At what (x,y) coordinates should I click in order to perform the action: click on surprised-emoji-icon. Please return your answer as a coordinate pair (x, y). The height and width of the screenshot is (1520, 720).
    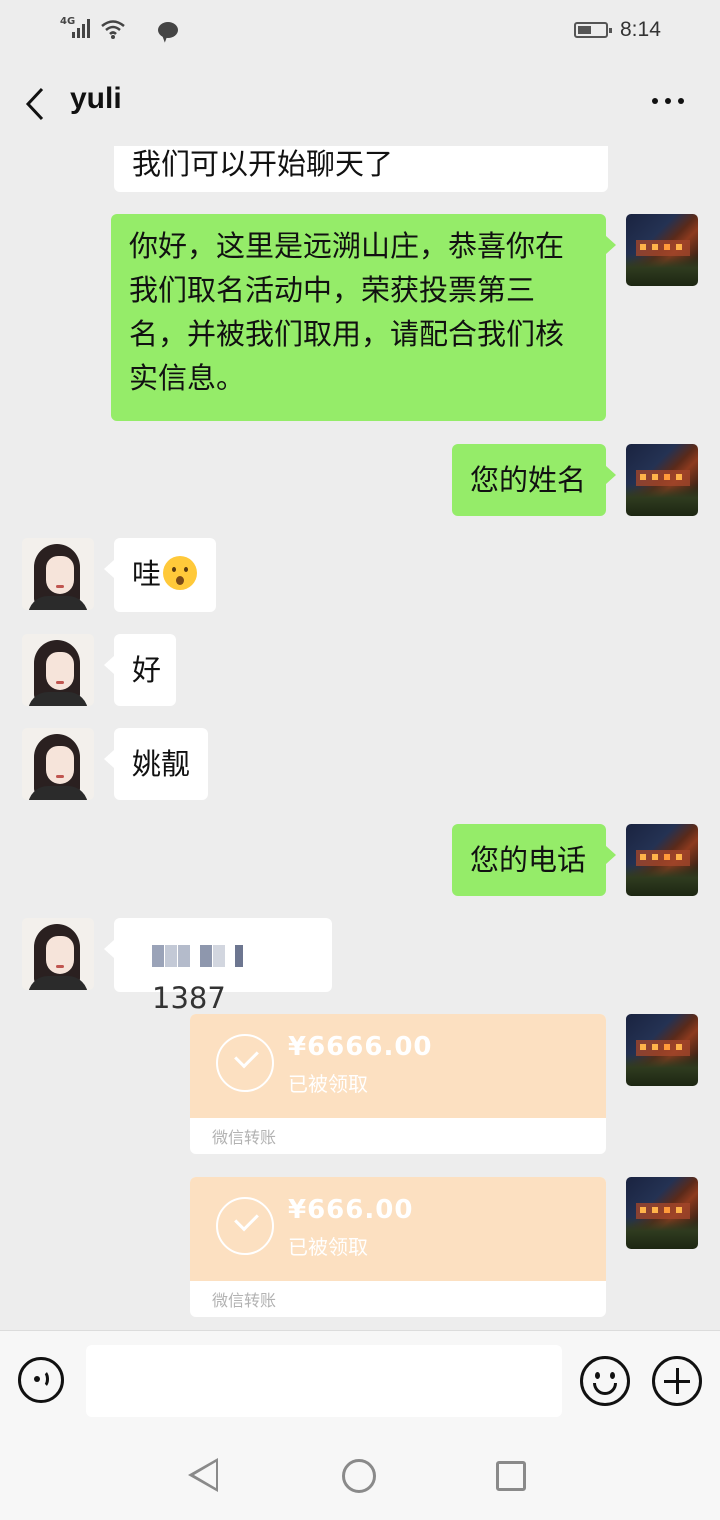
    Looking at the image, I should click on (180, 573).